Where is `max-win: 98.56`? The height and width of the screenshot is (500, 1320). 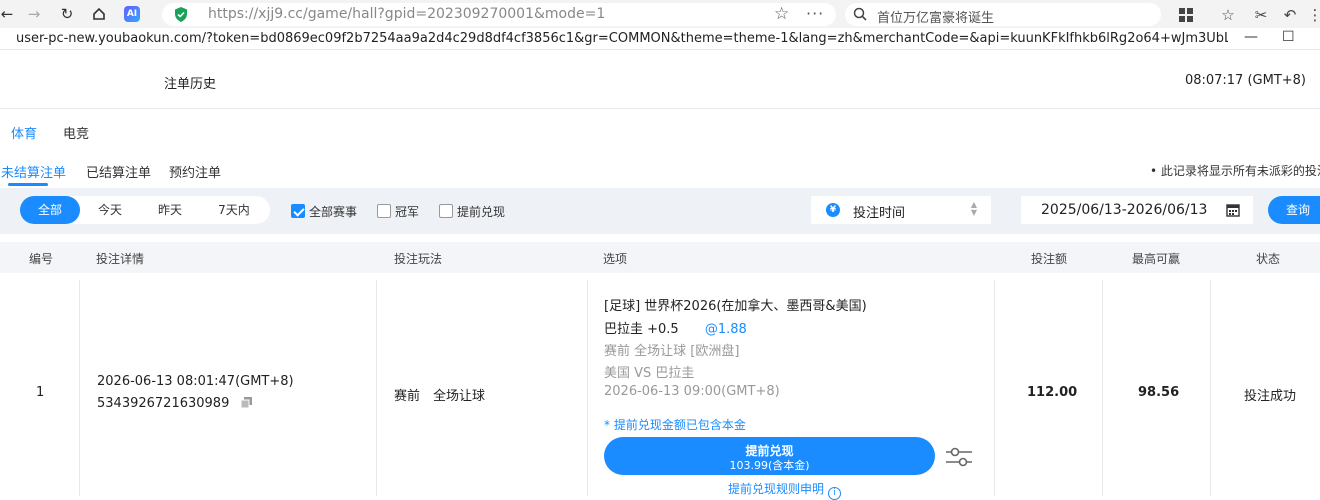
max-win: 98.56 is located at coordinates (1159, 392).